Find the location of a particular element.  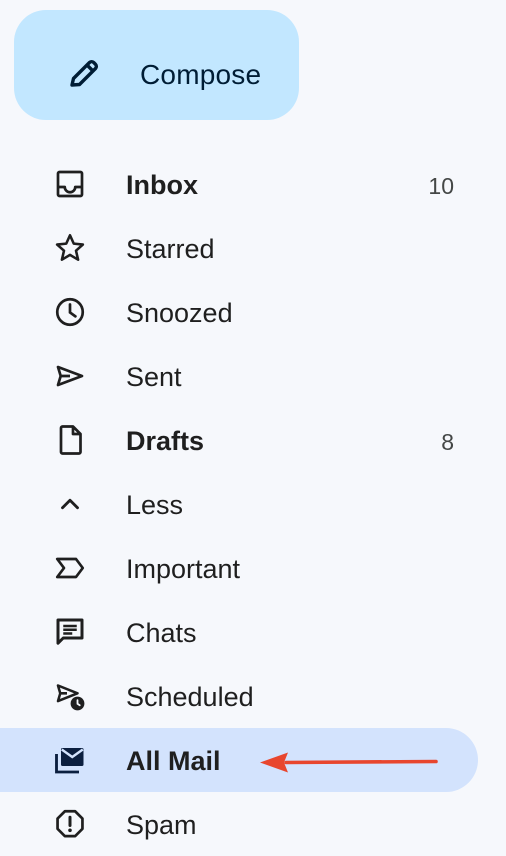

sidebar-item-drafts: Drafts 8 is located at coordinates (239, 440).